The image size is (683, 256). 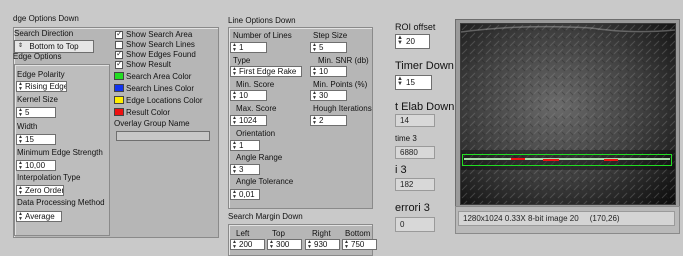 I want to click on min-edge-strength-input: ▲ ▼ 10,00, so click(x=36, y=165).